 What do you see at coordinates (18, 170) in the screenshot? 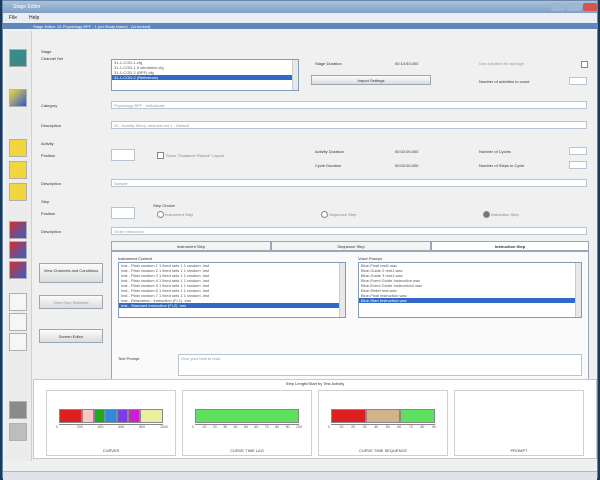
I see `activity-edit-button` at bounding box center [18, 170].